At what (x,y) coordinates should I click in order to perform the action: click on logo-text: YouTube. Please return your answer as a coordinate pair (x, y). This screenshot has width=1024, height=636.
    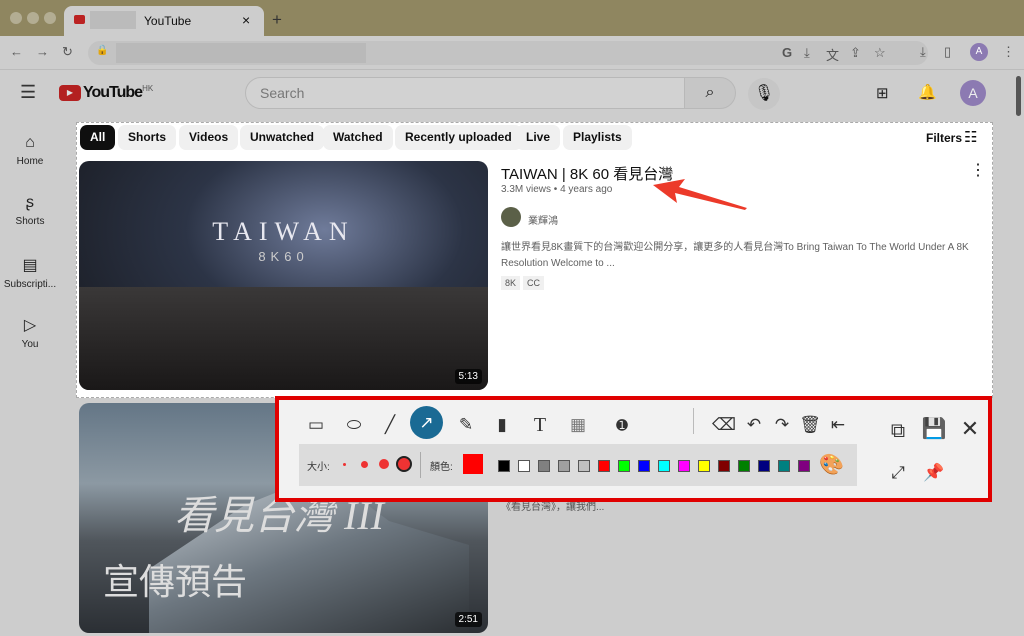
    Looking at the image, I should click on (113, 92).